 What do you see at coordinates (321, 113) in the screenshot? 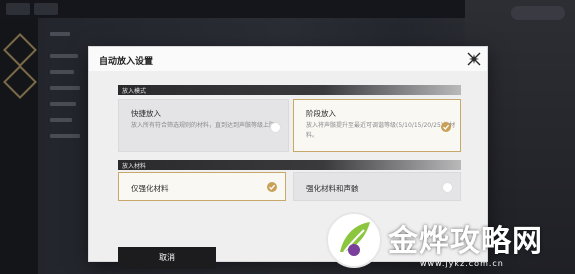
I see `option-title: 阶段放入` at bounding box center [321, 113].